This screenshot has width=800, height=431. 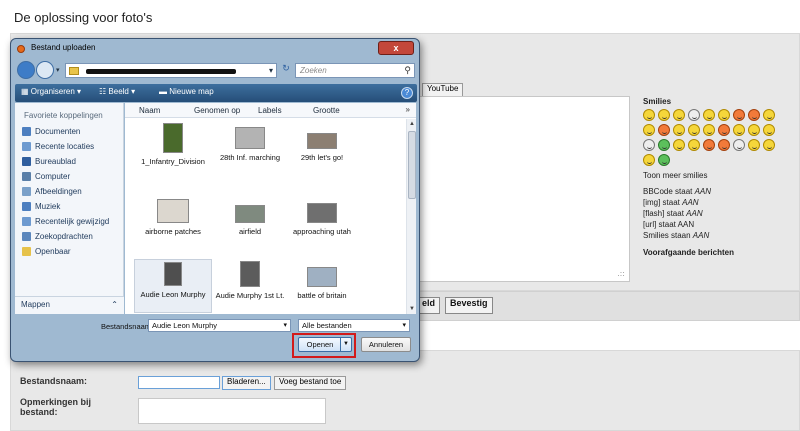 I want to click on history-dropdown-icon: ▾, so click(x=58, y=70).